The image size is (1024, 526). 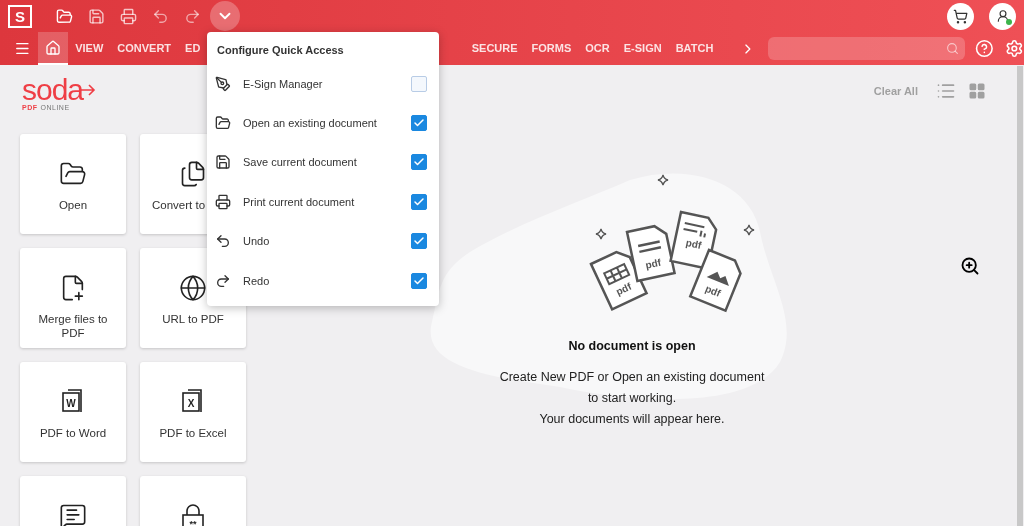 I want to click on empty-state-title: No document is open, so click(x=632, y=346).